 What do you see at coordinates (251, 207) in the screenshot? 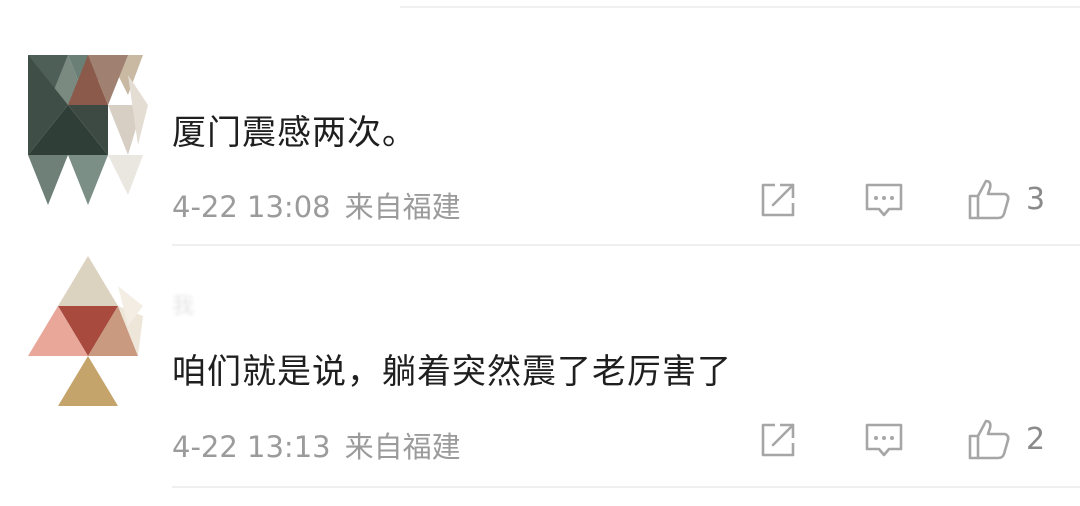
I see `comment-time: 4-22 13:08` at bounding box center [251, 207].